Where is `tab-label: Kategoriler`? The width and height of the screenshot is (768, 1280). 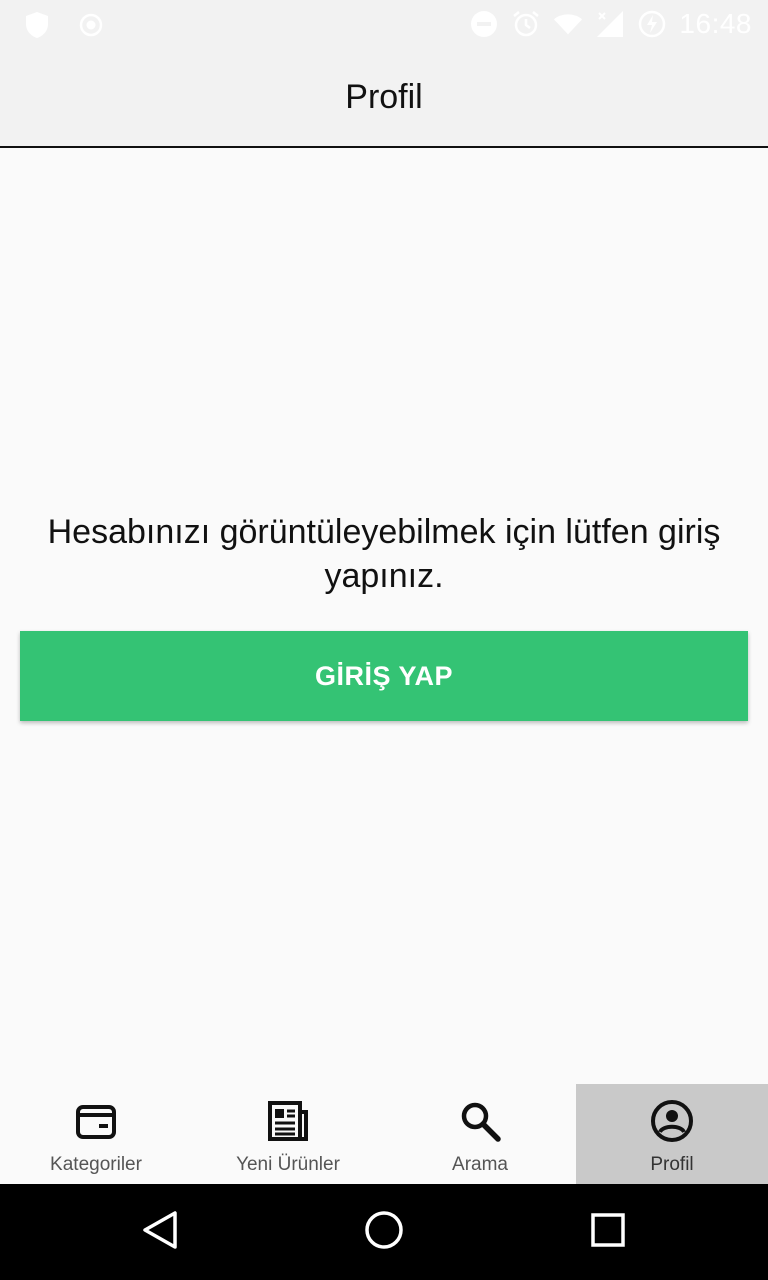
tab-label: Kategoriler is located at coordinates (96, 1164).